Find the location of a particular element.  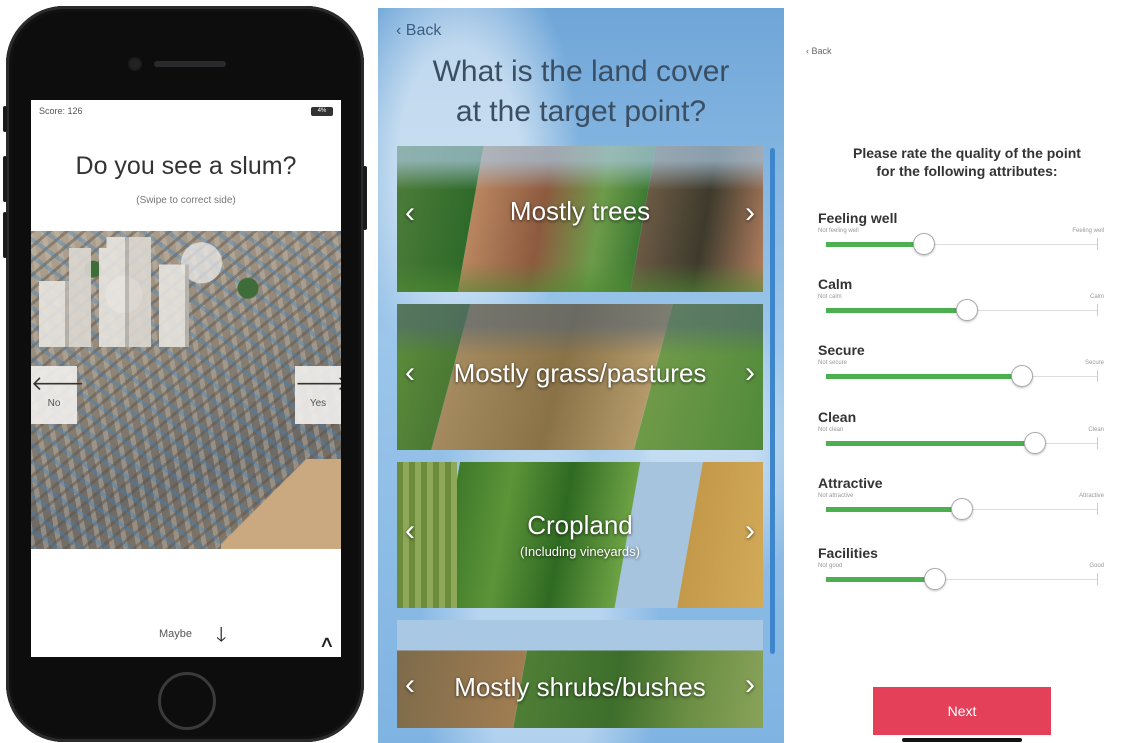

attribute-name: Attractive is located at coordinates (850, 483).